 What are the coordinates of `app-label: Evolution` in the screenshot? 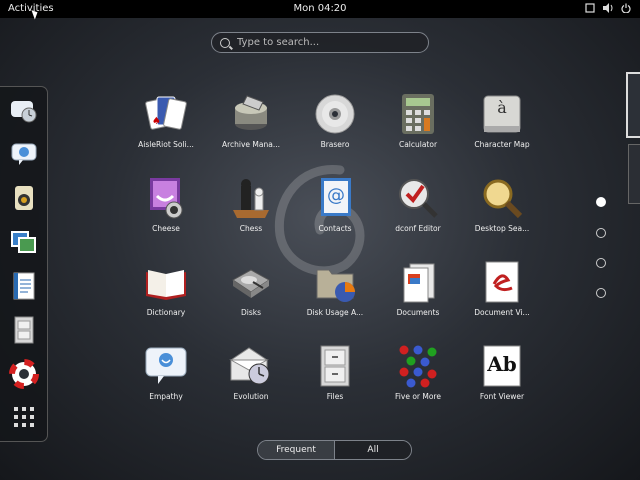 It's located at (251, 396).